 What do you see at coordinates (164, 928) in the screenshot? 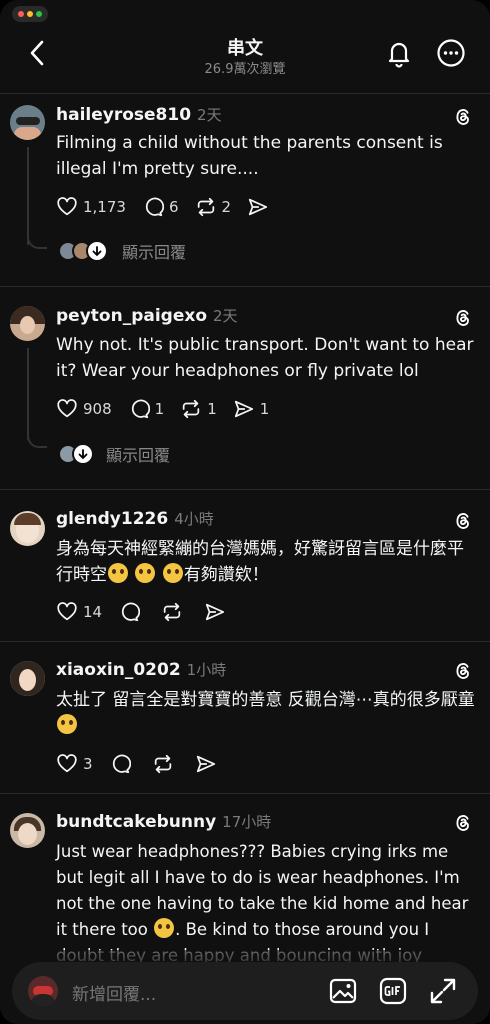
I see `loudly-crying-face-emoji` at bounding box center [164, 928].